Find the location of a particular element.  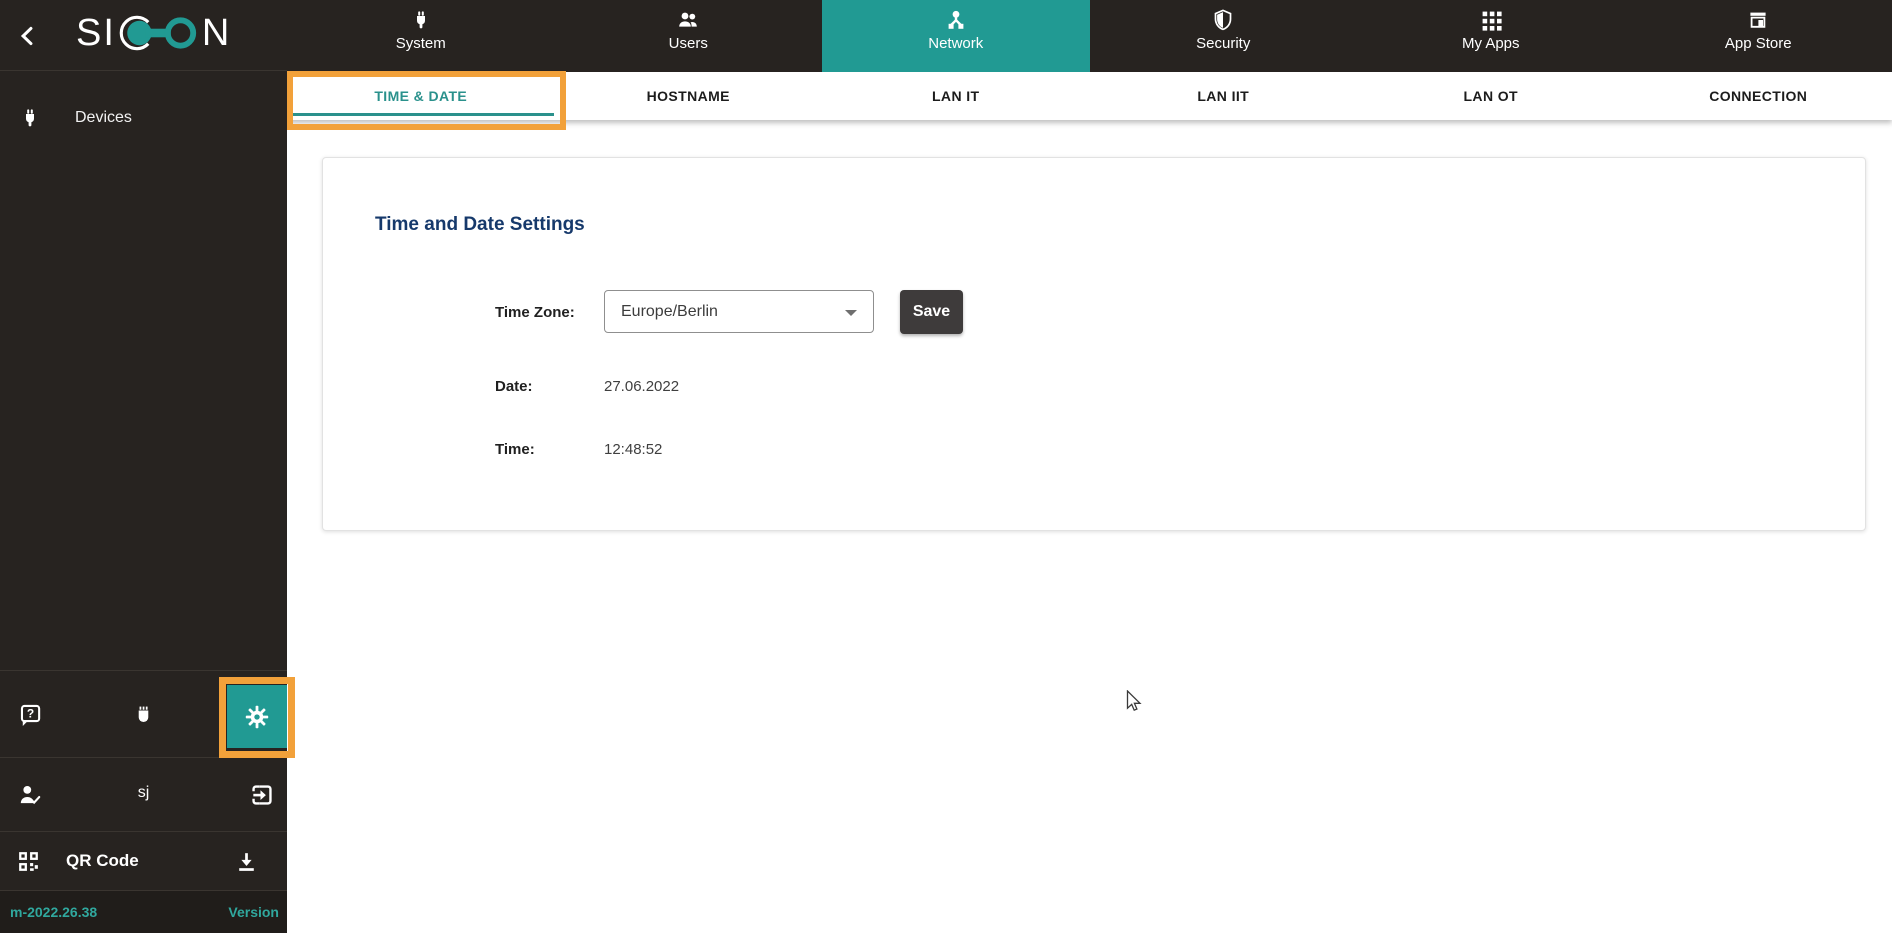

back-button is located at coordinates (28, 36).